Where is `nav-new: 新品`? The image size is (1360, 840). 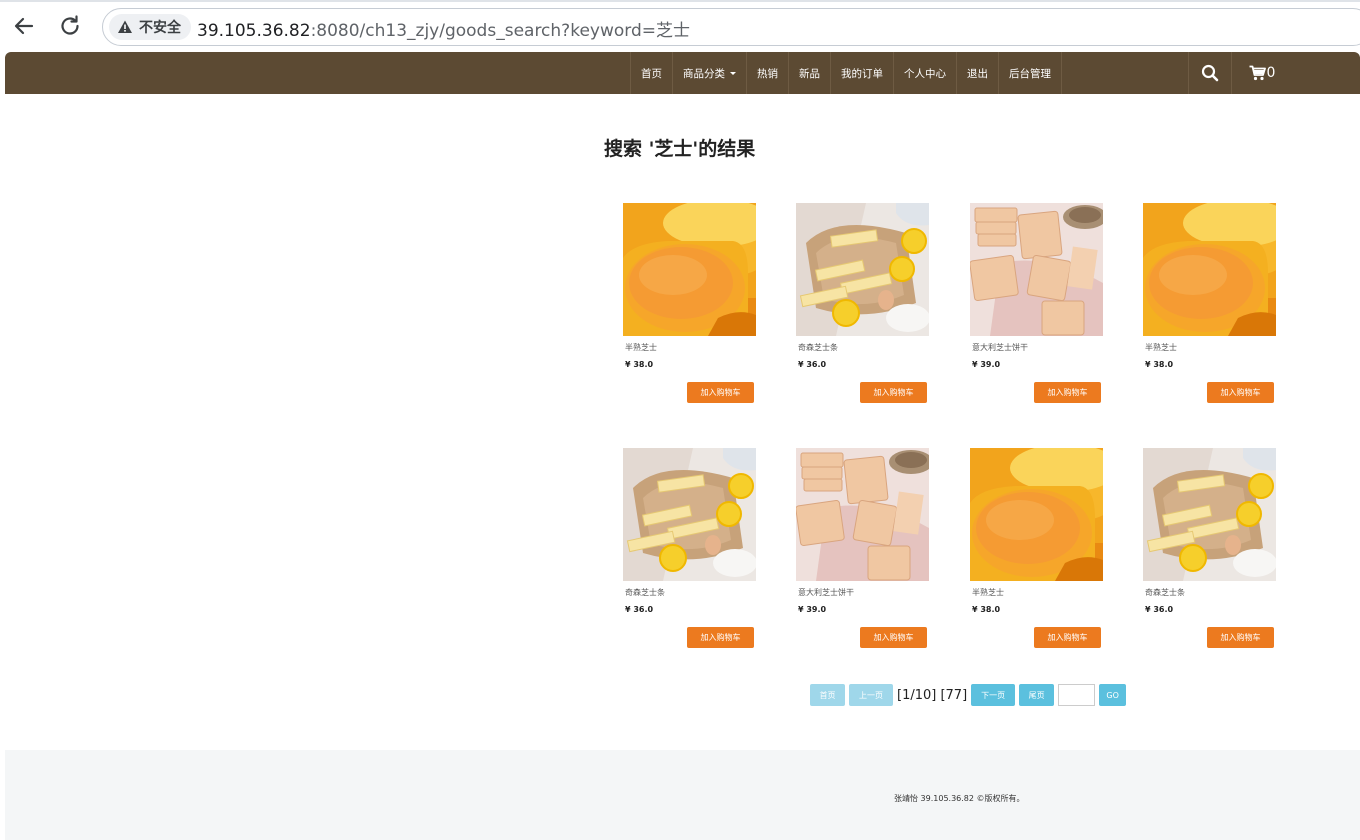 nav-new: 新品 is located at coordinates (809, 73).